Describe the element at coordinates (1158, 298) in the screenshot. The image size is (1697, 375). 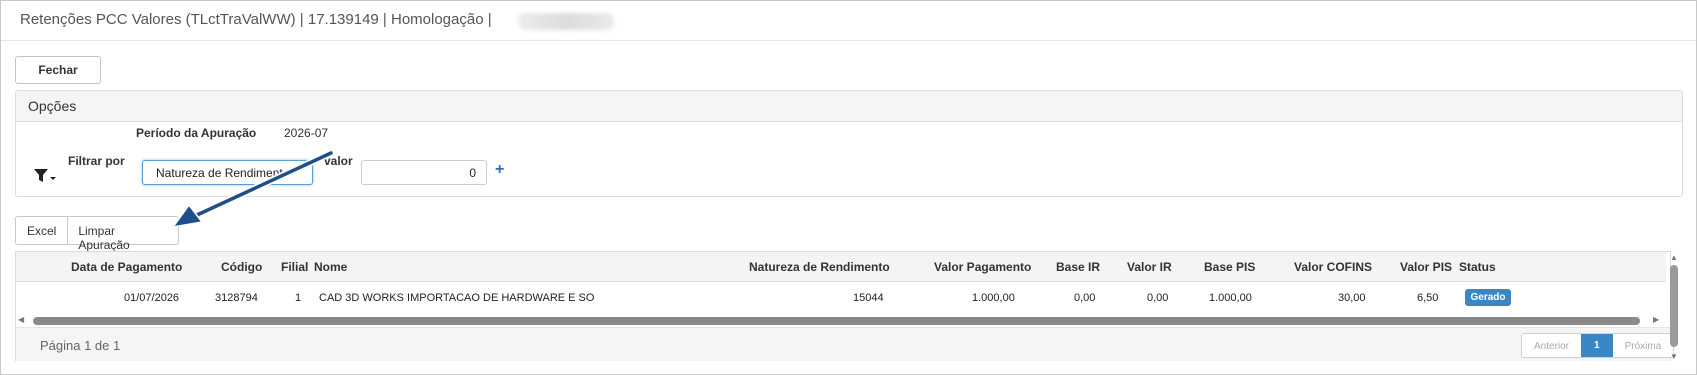
I see `cell-valor-ir: 0,00` at that location.